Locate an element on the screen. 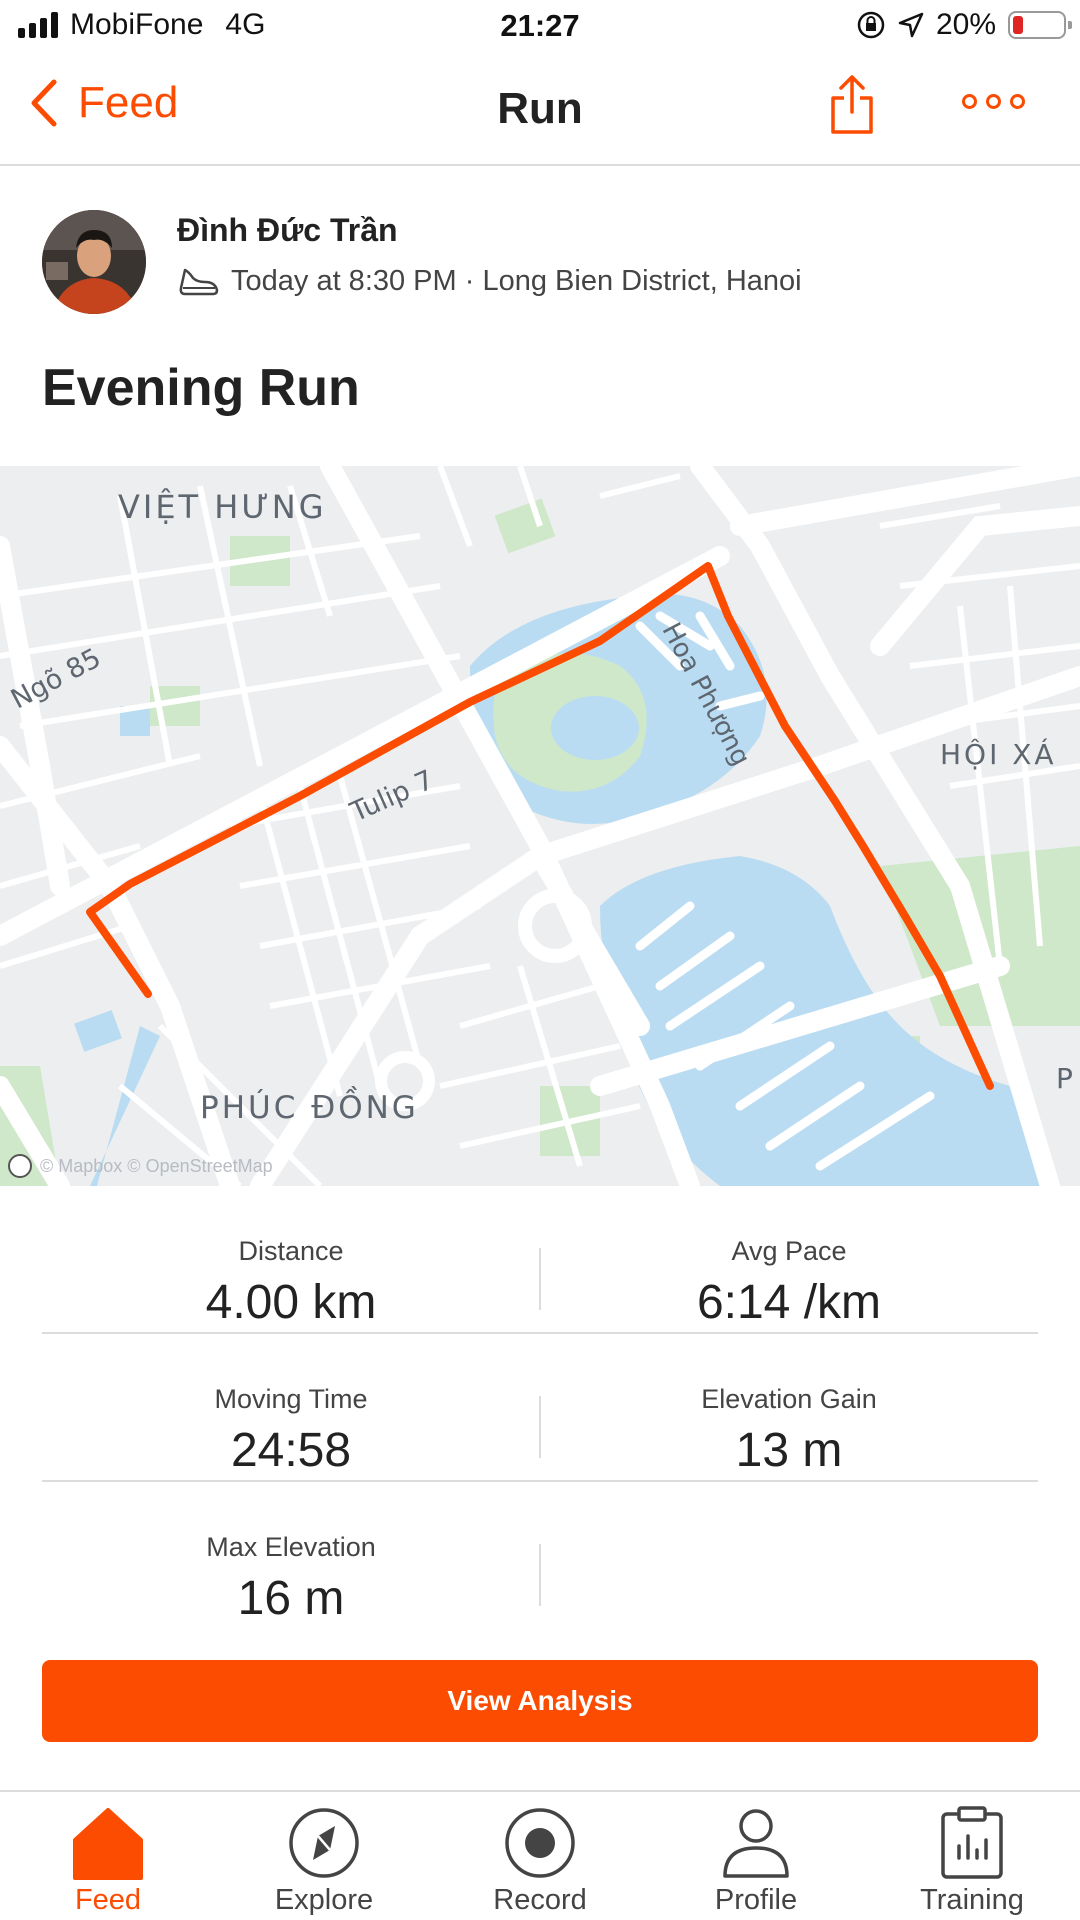 Image resolution: width=1080 pixels, height=1920 pixels. stat-row: Max Elevation 16 m is located at coordinates (540, 1556).